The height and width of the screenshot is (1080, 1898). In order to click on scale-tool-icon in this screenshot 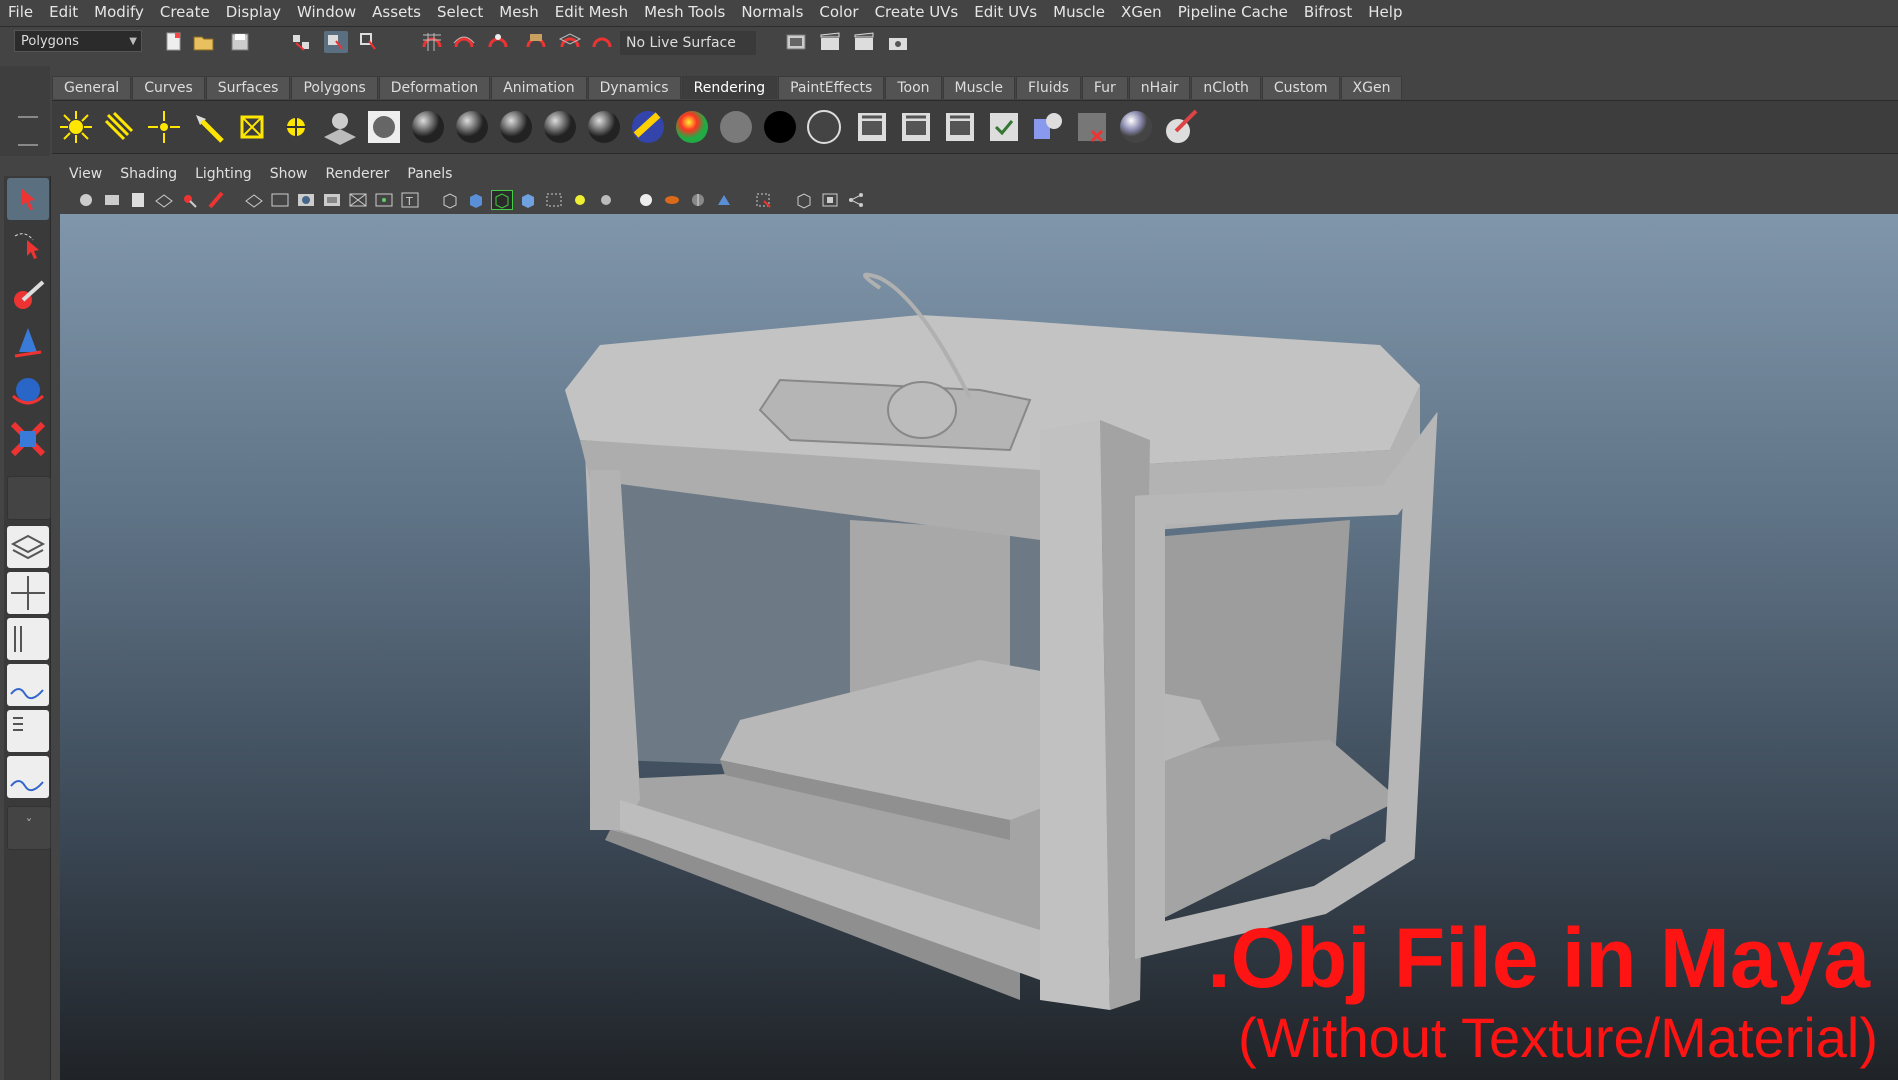, I will do `click(28, 439)`.